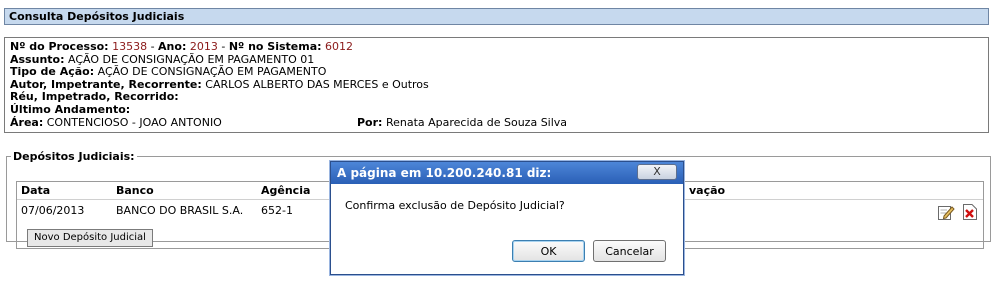 This screenshot has height=285, width=995. Describe the element at coordinates (286, 190) in the screenshot. I see `column-header-agency: Agência` at that location.